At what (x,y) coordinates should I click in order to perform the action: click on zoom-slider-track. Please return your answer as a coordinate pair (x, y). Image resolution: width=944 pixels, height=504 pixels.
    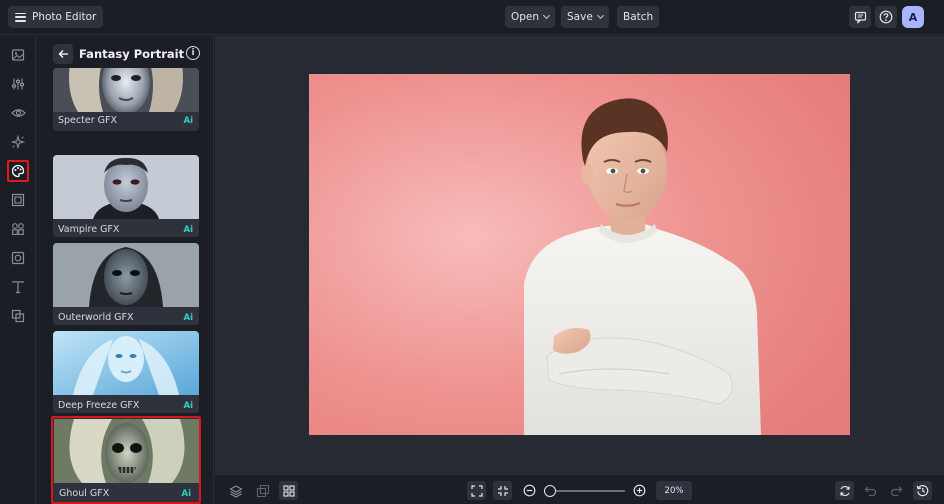
    Looking at the image, I should click on (587, 491).